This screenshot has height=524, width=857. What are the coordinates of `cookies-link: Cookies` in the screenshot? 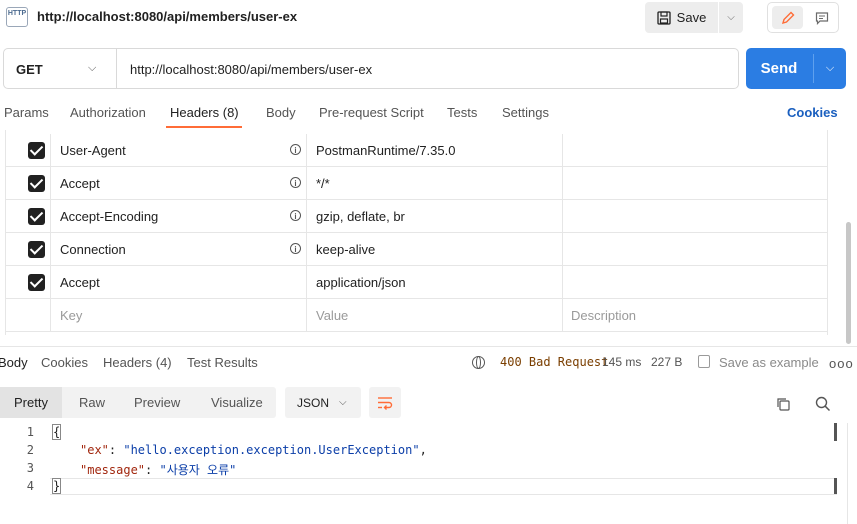 It's located at (812, 112).